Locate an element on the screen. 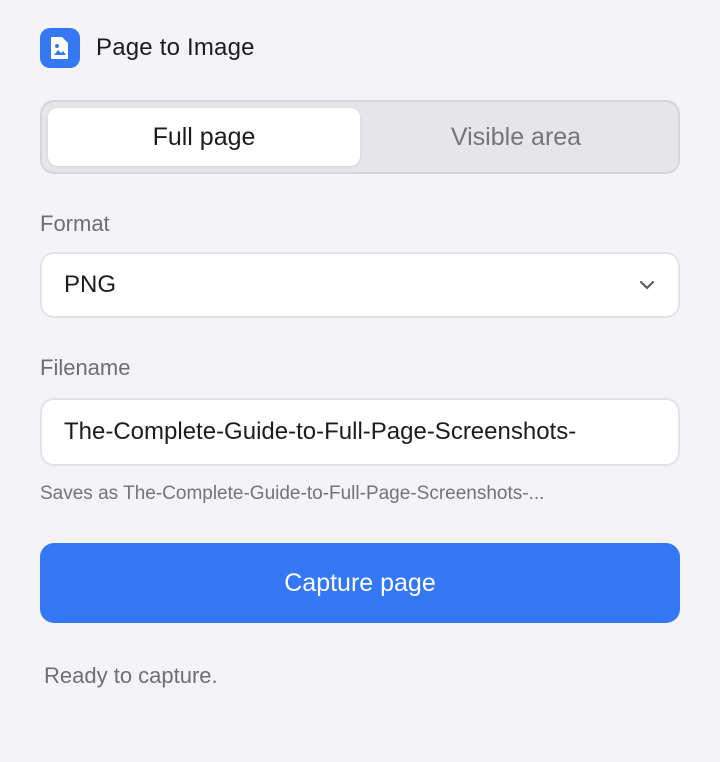 This screenshot has width=720, height=762. status-text: Ready to capture. is located at coordinates (131, 675).